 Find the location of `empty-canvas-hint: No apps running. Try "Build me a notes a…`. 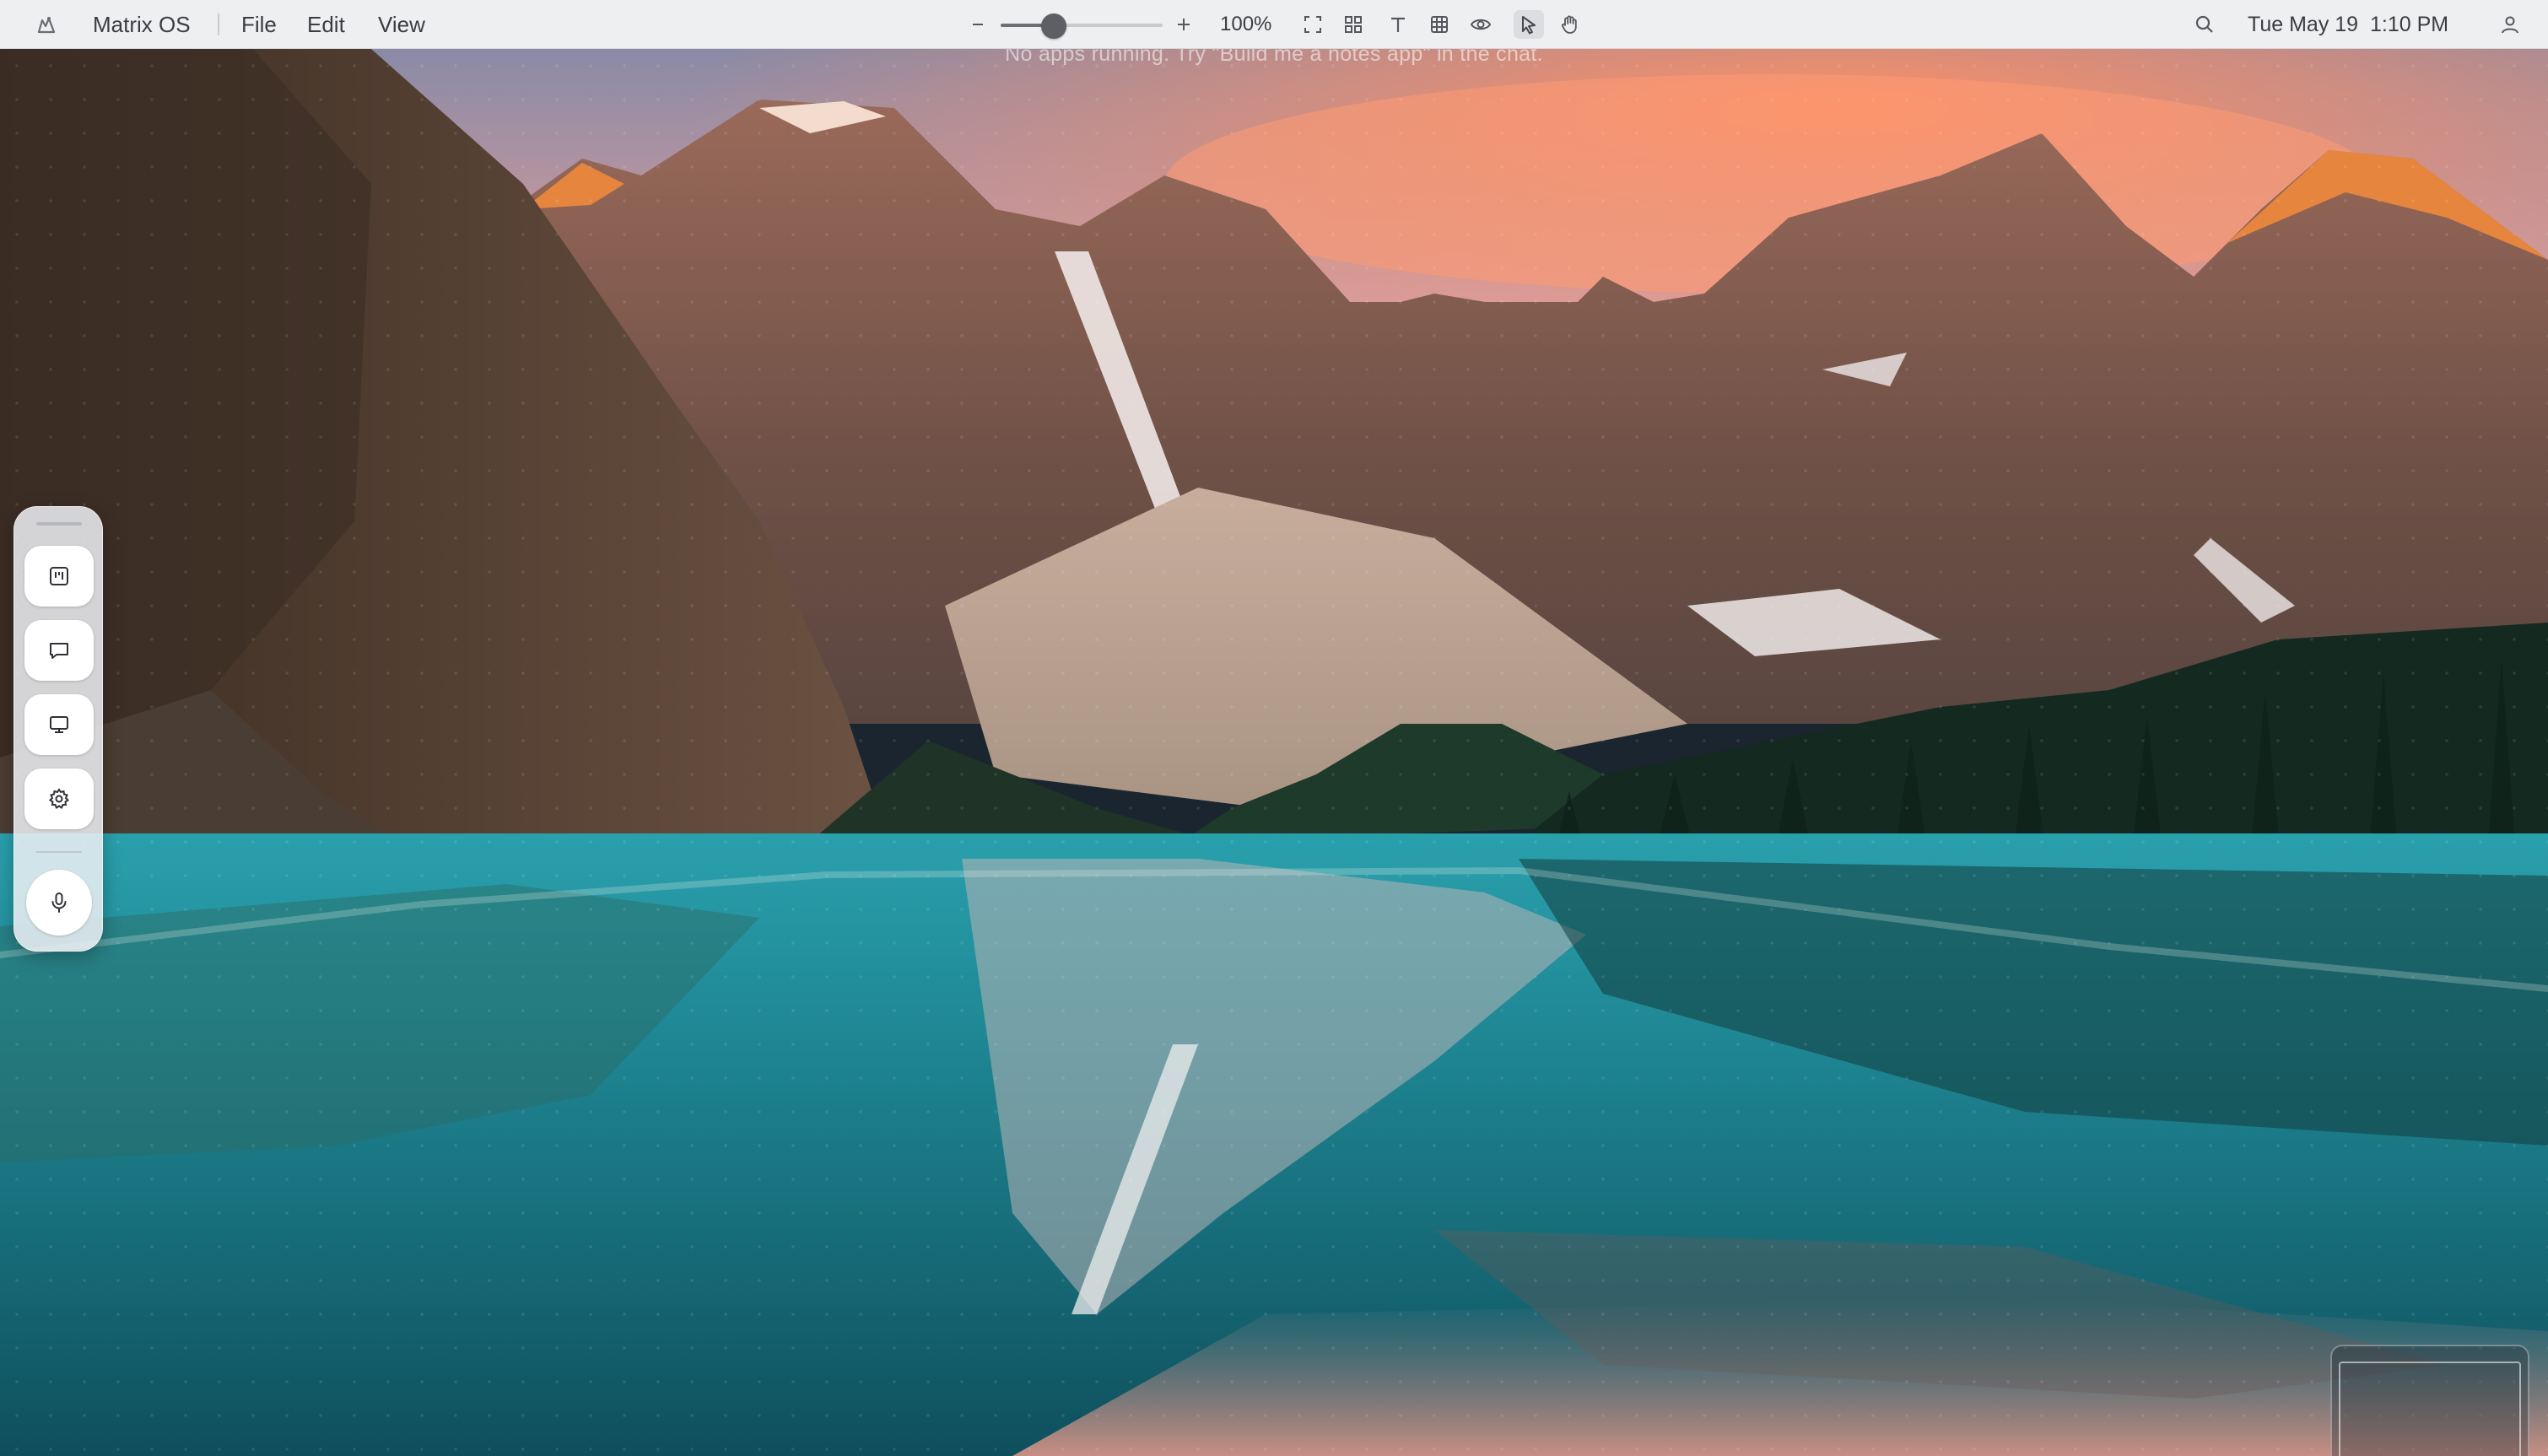

empty-canvas-hint: No apps running. Try "Build me a notes a… is located at coordinates (1274, 58).